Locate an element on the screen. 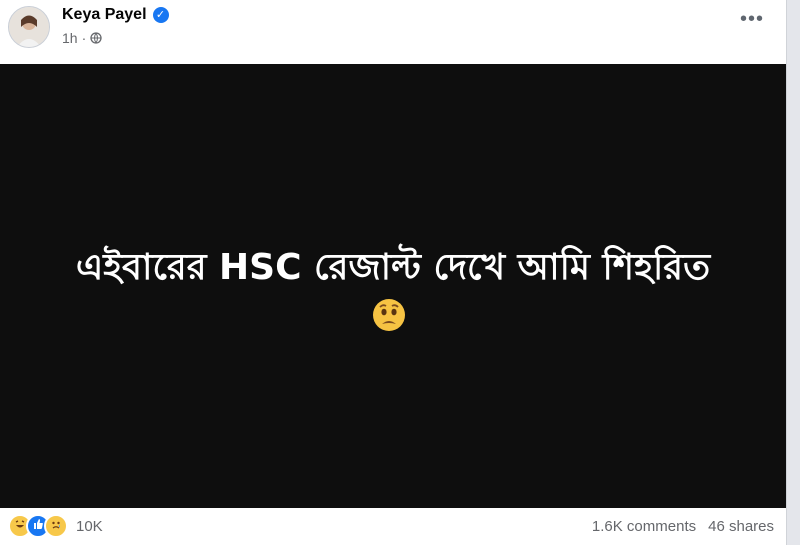  post-footer: 10K 1.6K comments 46 shares is located at coordinates (393, 526).